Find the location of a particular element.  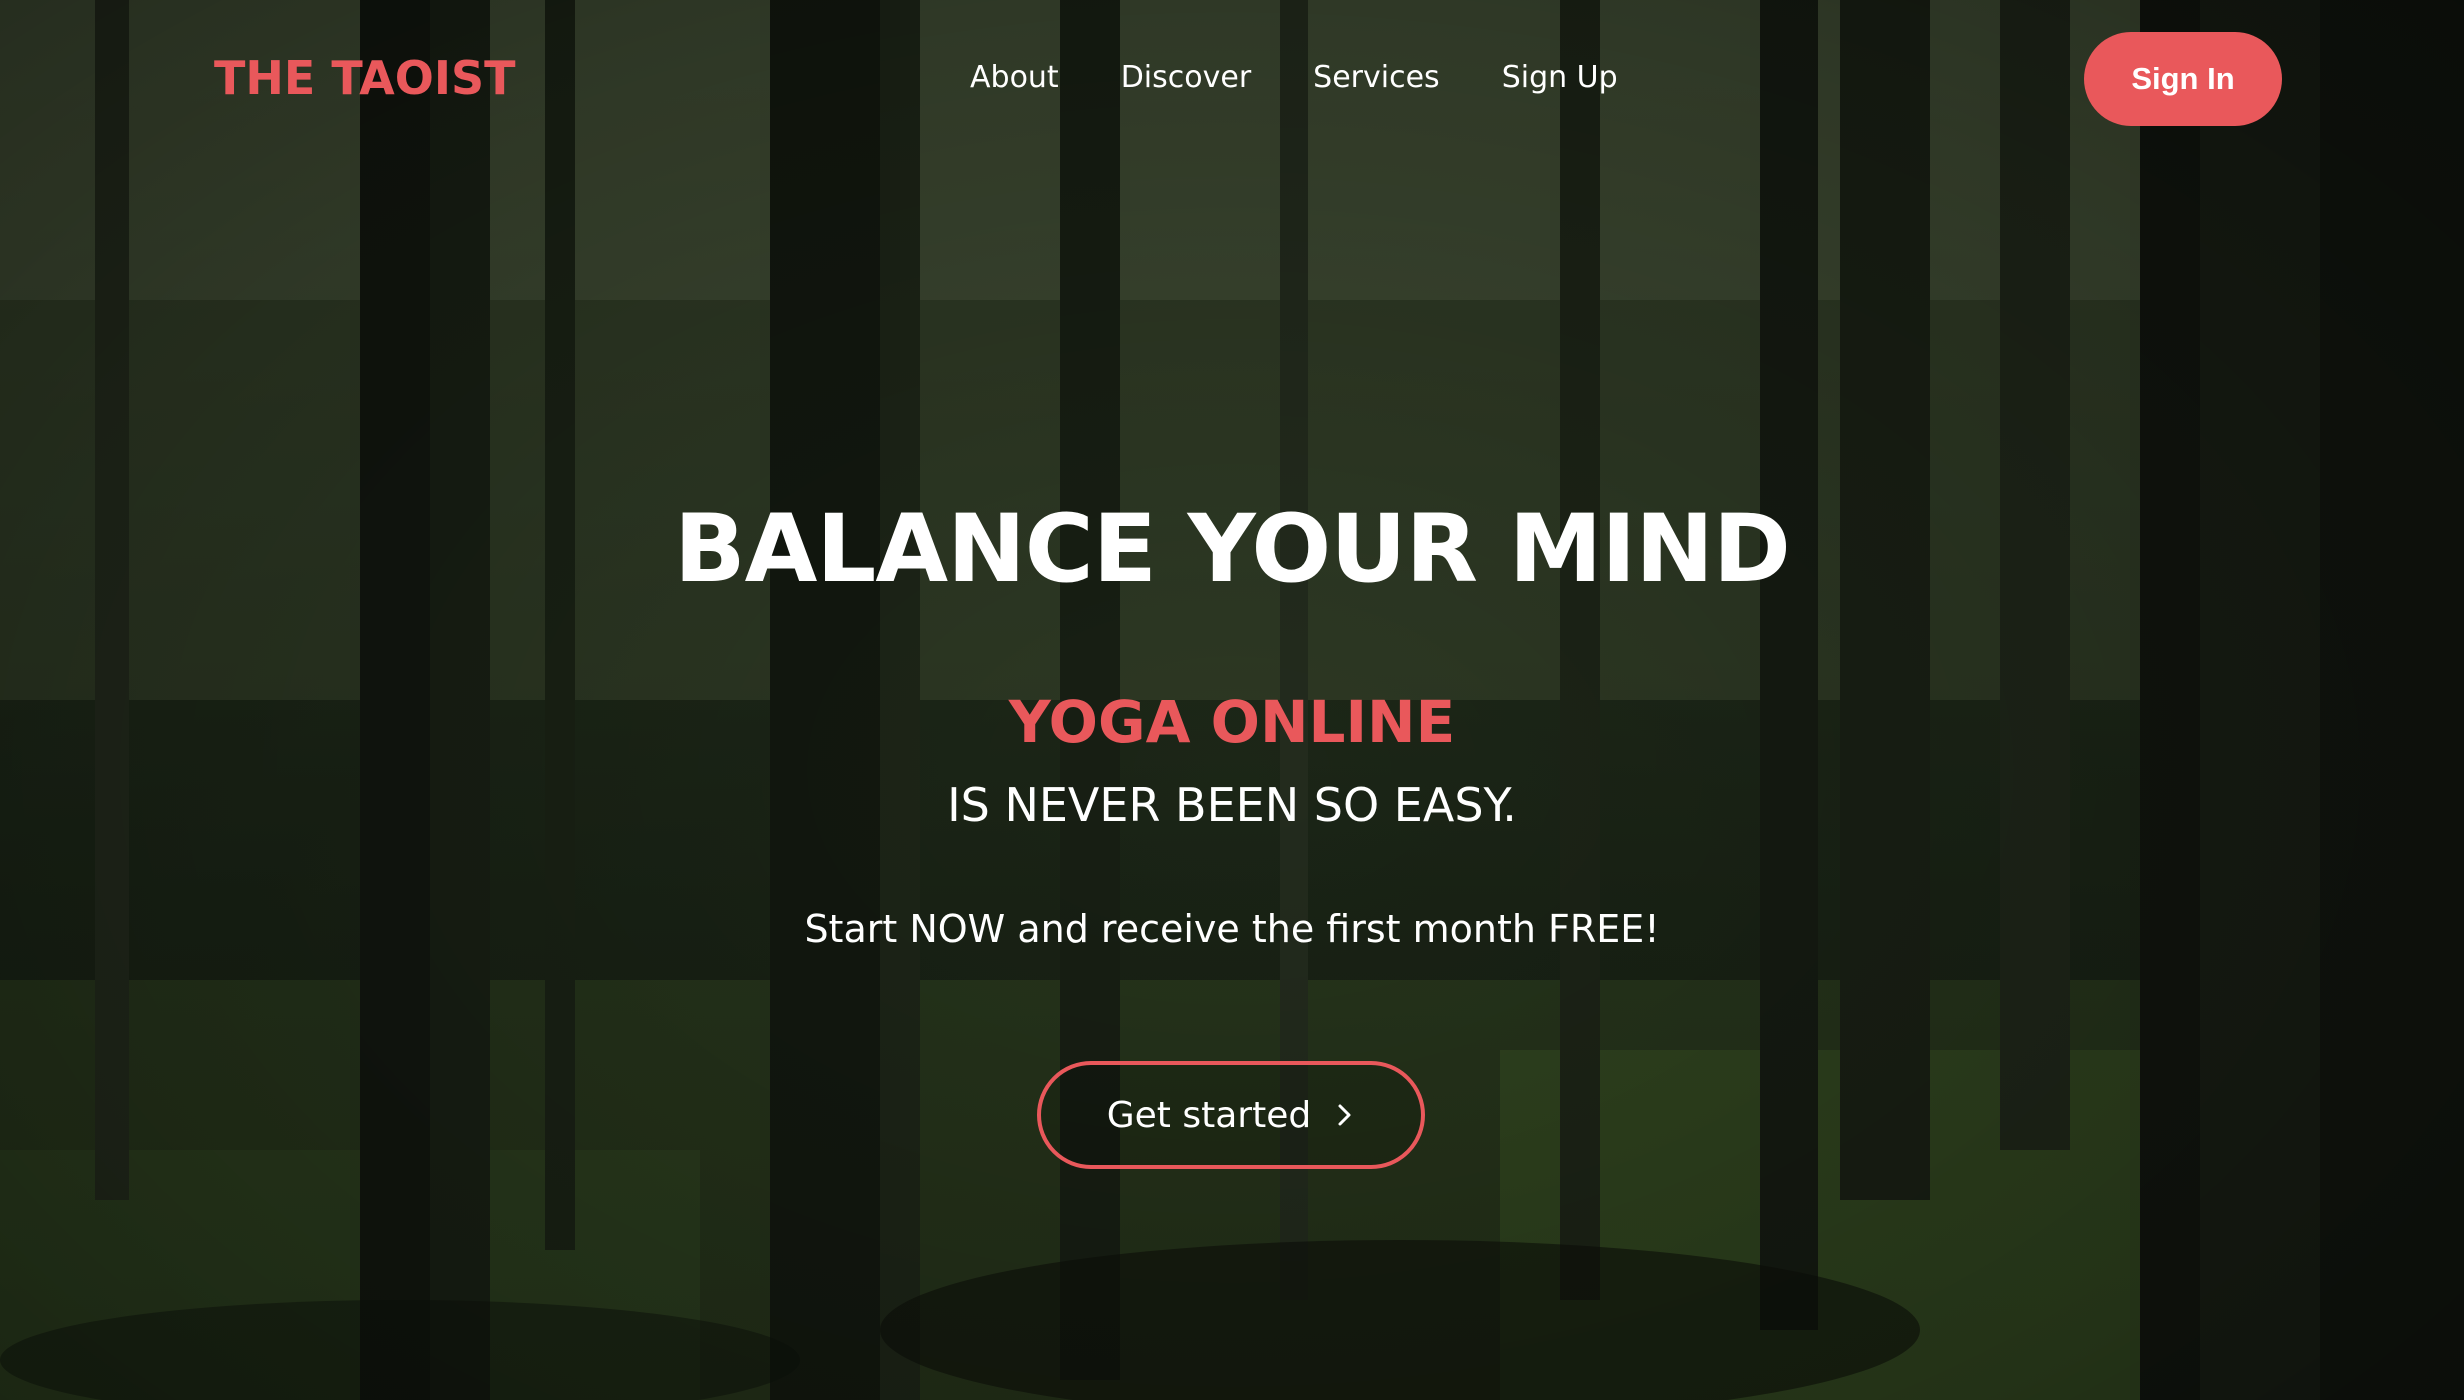

nav-discover: Discover is located at coordinates (1186, 78).